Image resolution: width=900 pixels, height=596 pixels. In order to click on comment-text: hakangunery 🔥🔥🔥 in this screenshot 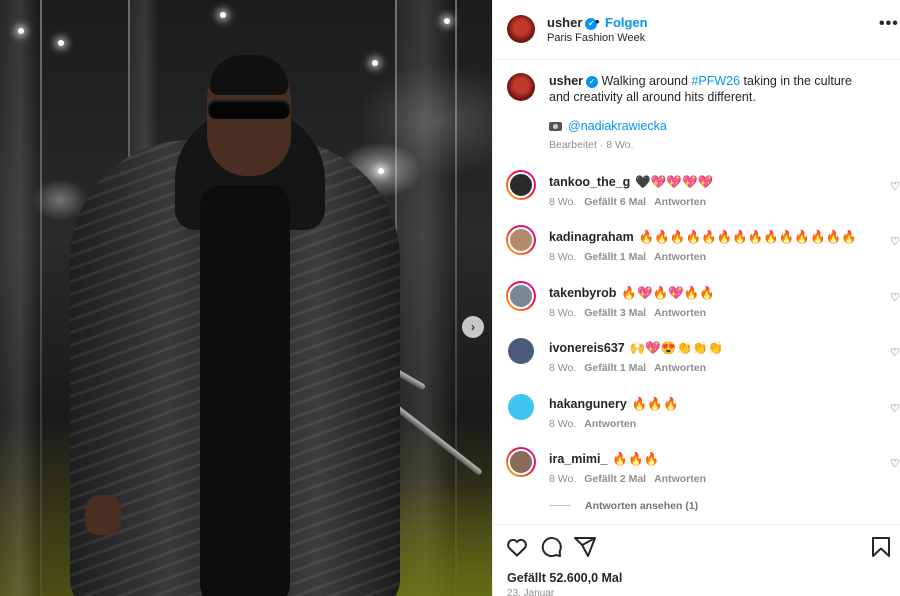, I will do `click(614, 404)`.